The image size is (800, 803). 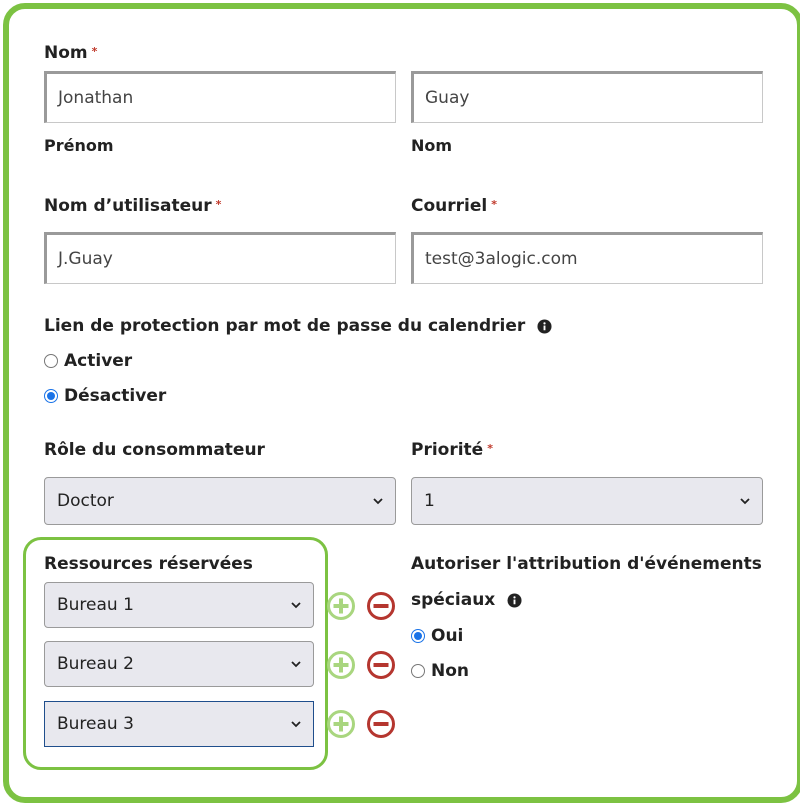 What do you see at coordinates (452, 450) in the screenshot?
I see `priority-label: Priorité *` at bounding box center [452, 450].